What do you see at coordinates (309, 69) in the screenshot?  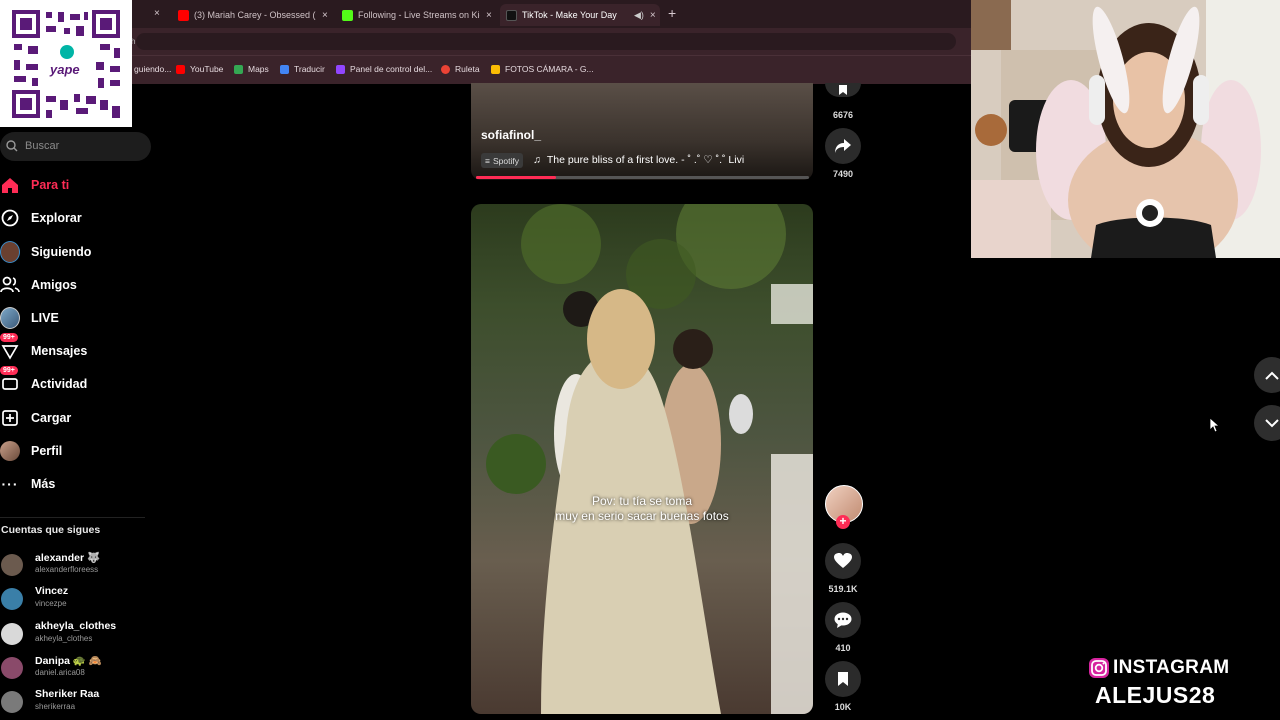 I see `bookmark-label: Traducir` at bounding box center [309, 69].